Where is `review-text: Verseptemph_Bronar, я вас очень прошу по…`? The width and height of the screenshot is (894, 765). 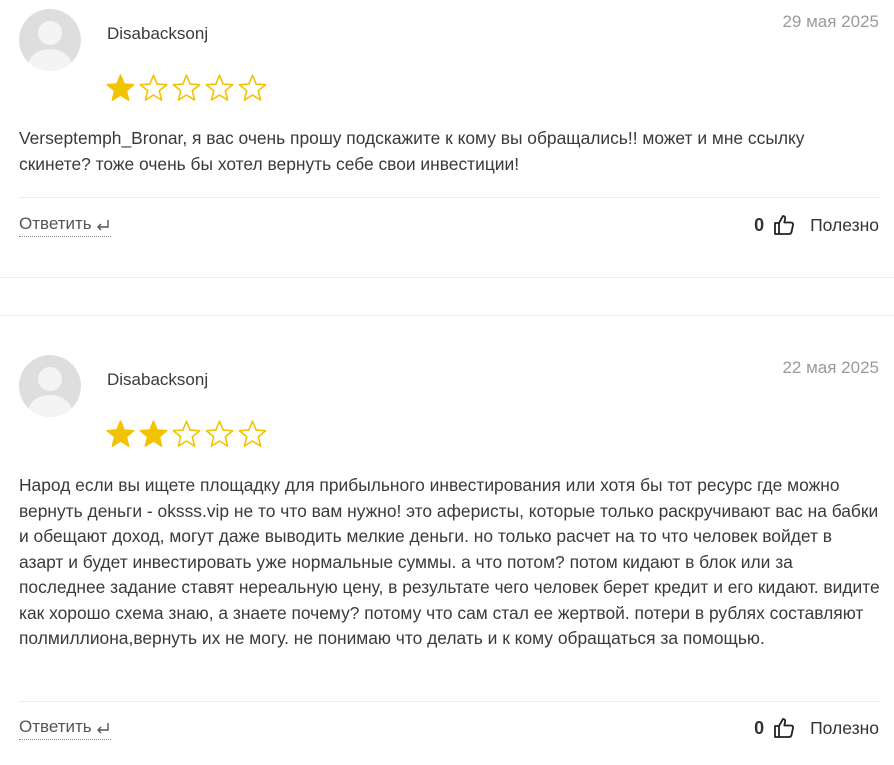 review-text: Verseptemph_Bronar, я вас очень прошу по… is located at coordinates (412, 151).